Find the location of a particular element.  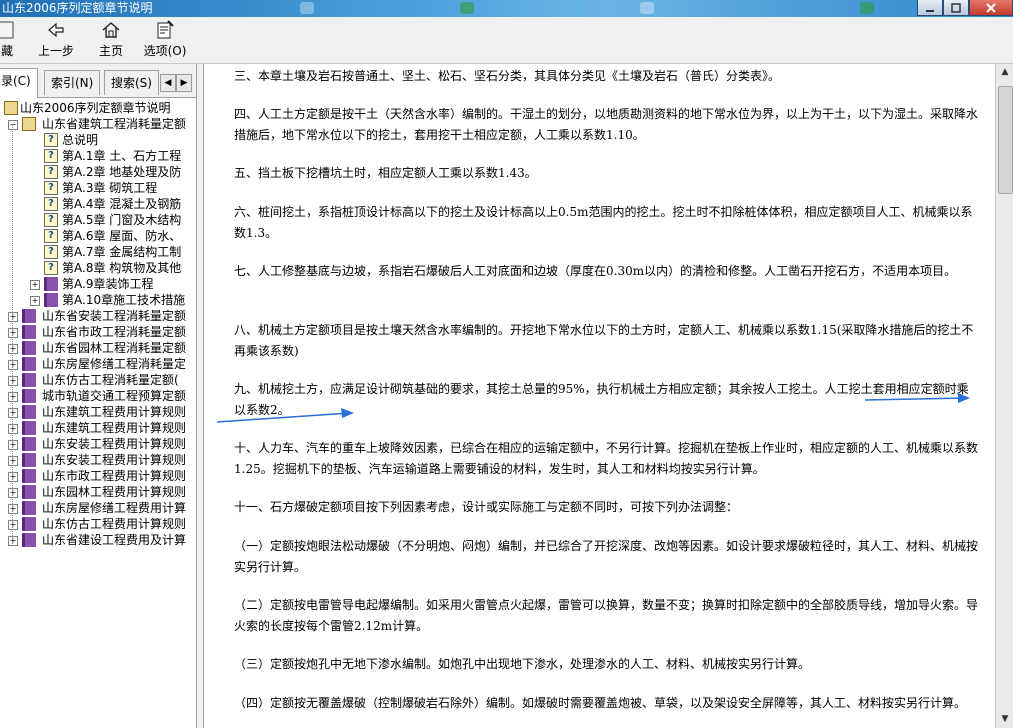

tree-item: + 山东房屋修缮工程消耗量定 is located at coordinates (98, 364).